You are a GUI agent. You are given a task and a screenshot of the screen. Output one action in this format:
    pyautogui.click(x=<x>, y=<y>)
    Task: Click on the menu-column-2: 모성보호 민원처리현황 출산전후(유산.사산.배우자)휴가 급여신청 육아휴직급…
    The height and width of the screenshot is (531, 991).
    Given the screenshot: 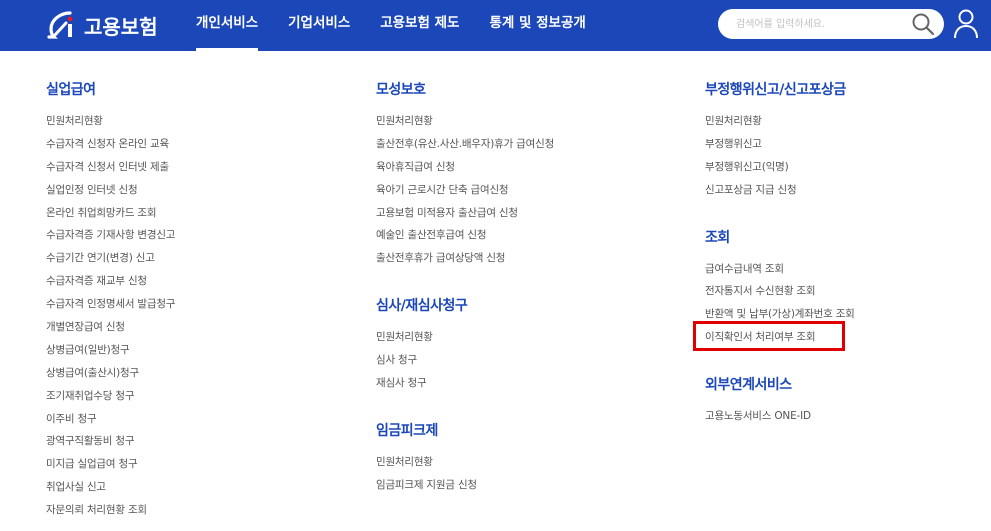 What is the action you would take?
    pyautogui.click(x=465, y=287)
    